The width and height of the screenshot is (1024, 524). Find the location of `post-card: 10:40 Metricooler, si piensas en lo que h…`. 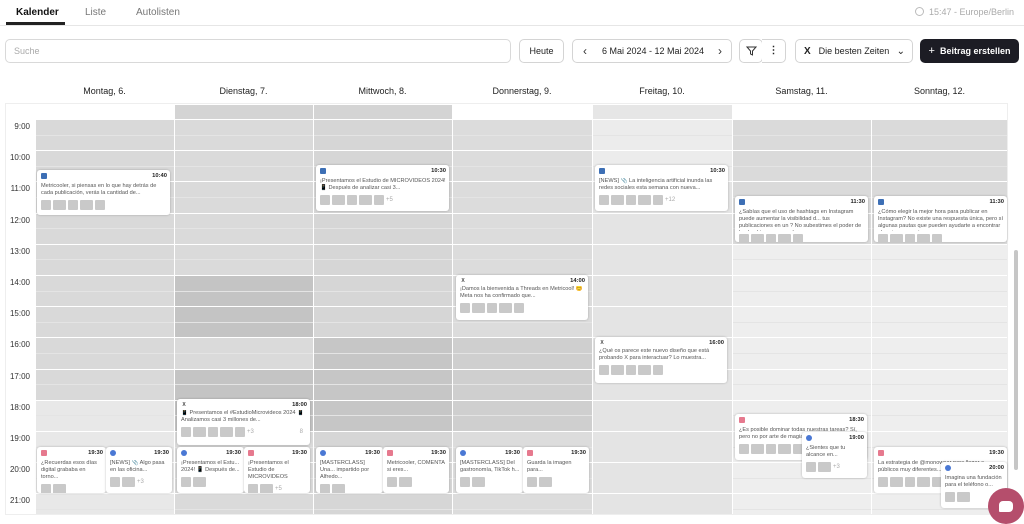

post-card: 10:40 Metricooler, si piensas en lo que h… is located at coordinates (103, 192).